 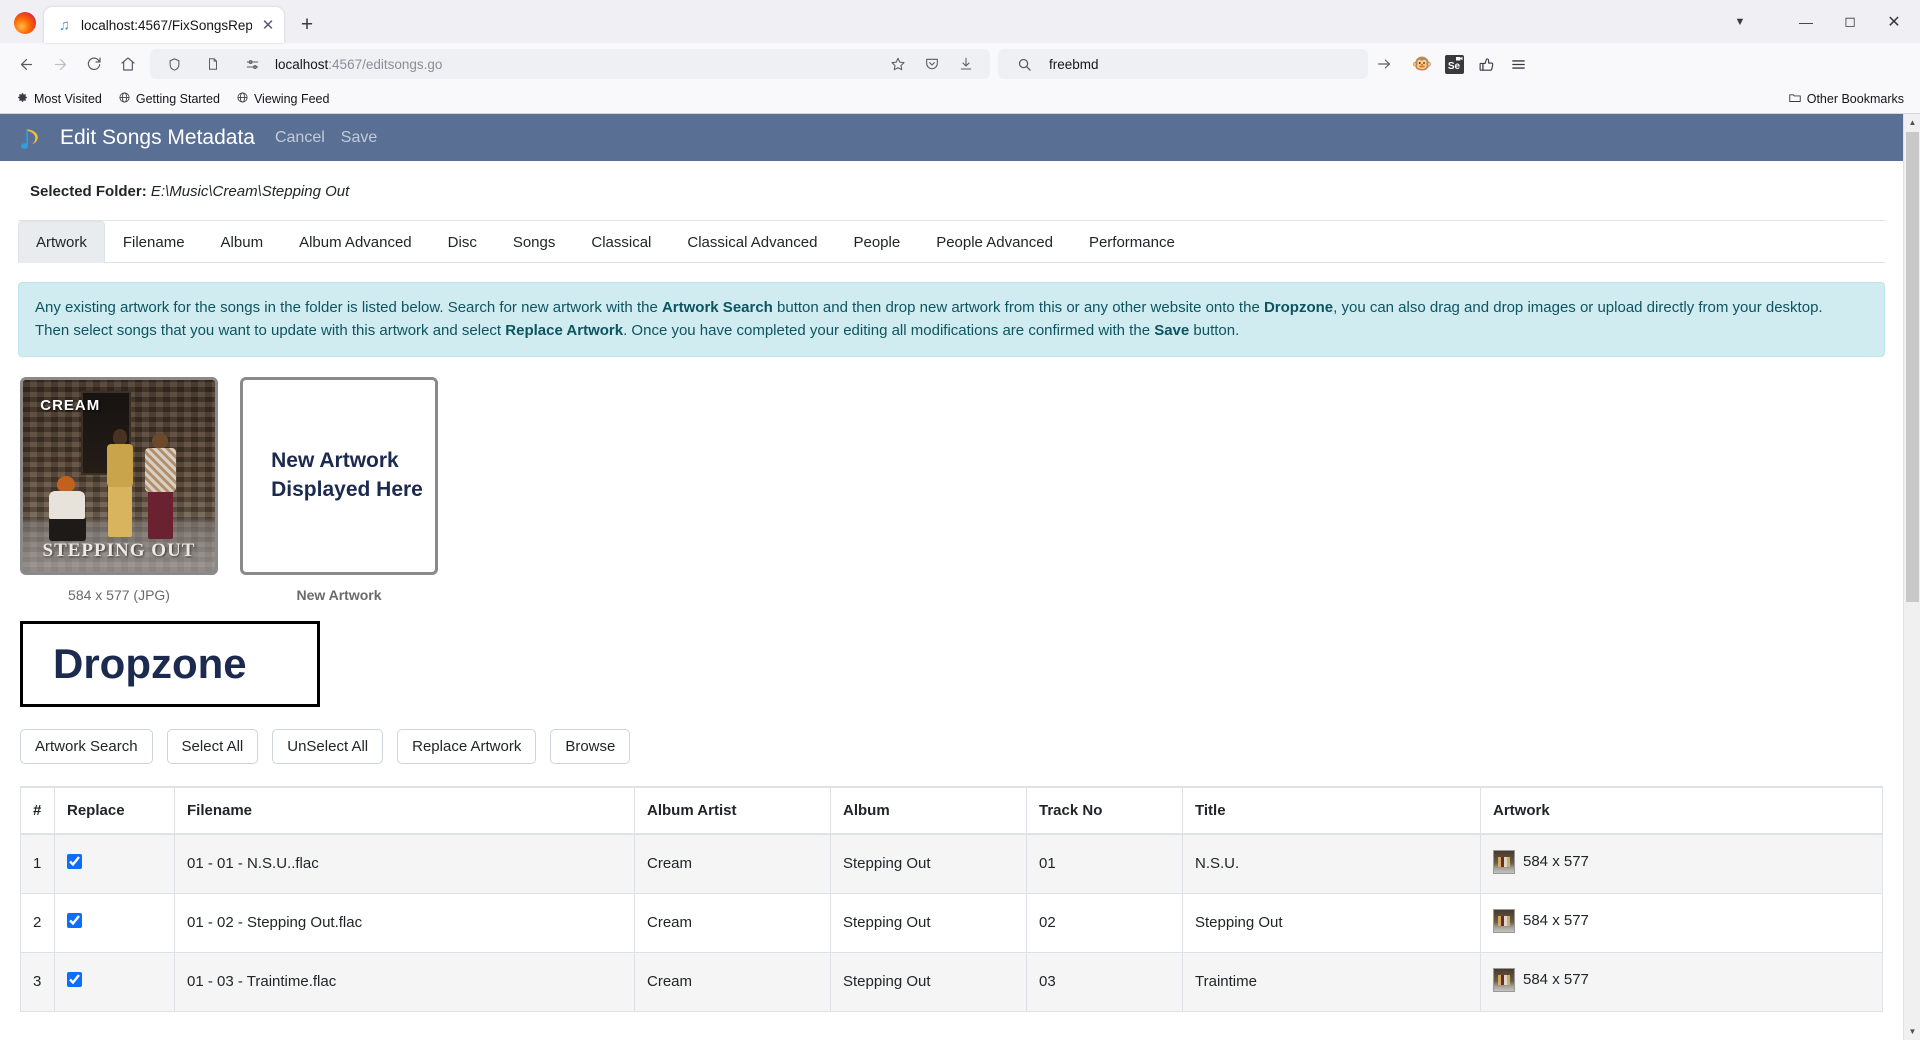 I want to click on window-close-button: ✕, so click(x=1894, y=22).